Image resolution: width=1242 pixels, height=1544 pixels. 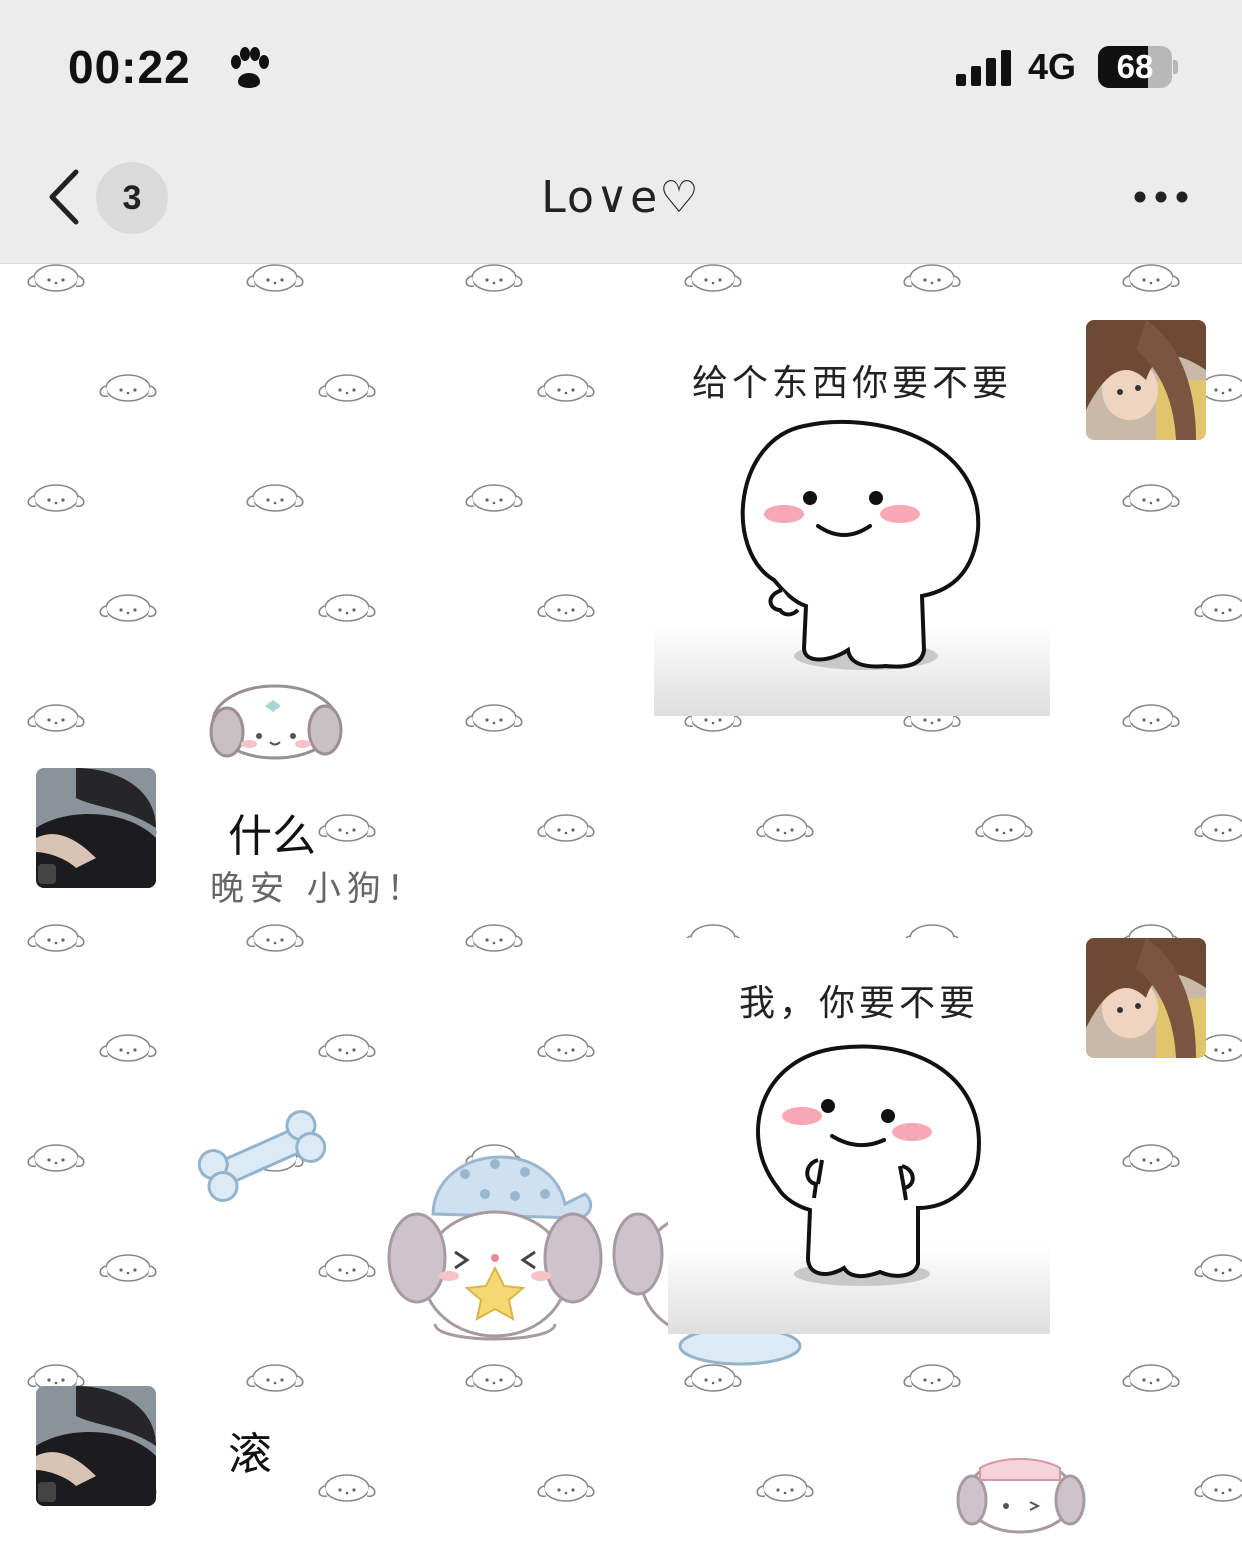 I want to click on sticker-message-3: 我，你要不要, so click(x=859, y=1136).